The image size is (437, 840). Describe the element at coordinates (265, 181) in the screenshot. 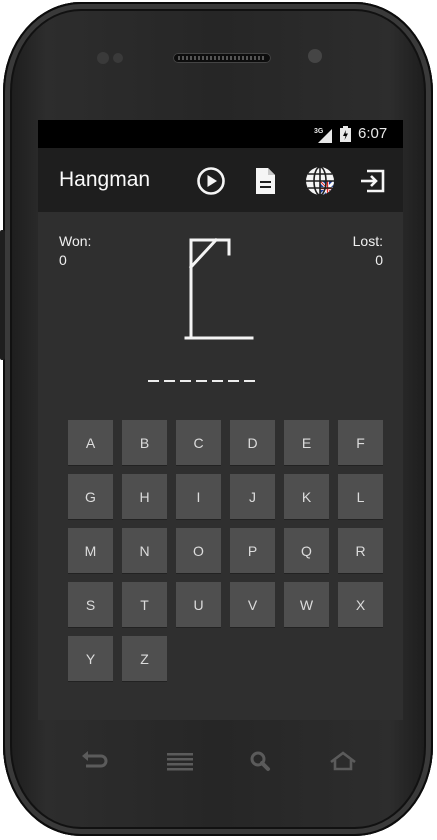

I see `document-icon` at that location.